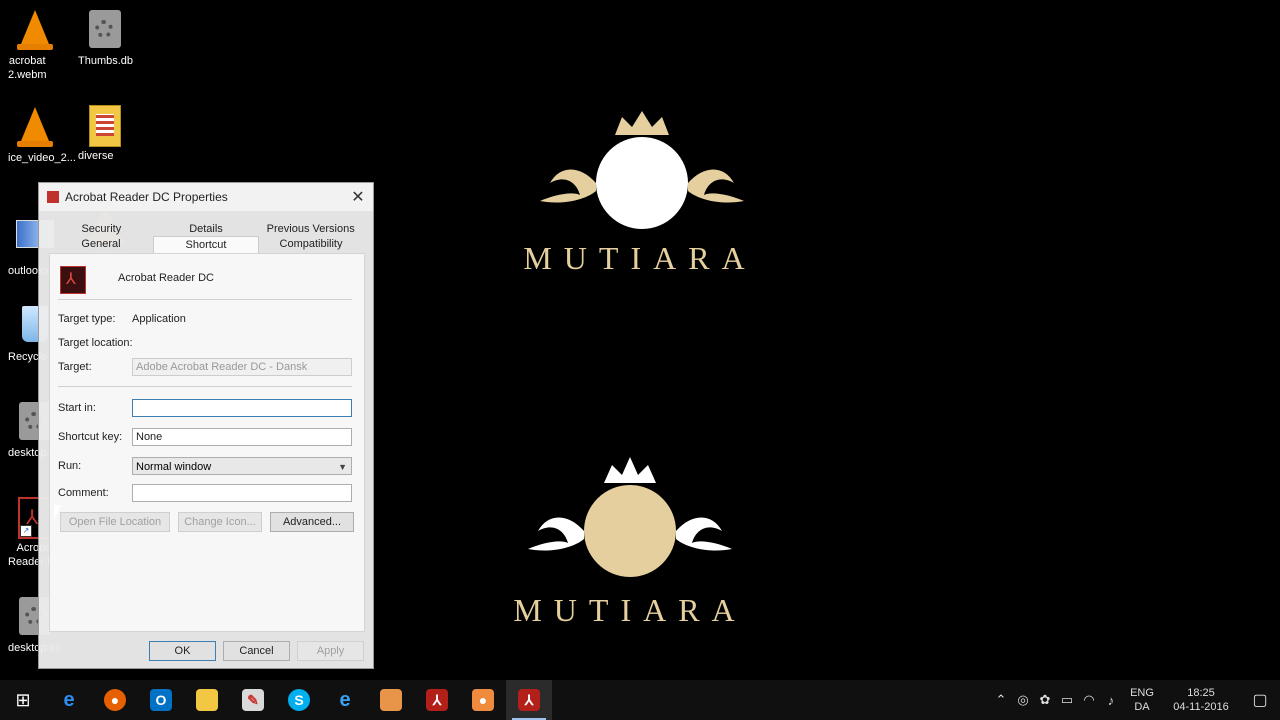  I want to click on mouse-cursor, so click(57, 513).